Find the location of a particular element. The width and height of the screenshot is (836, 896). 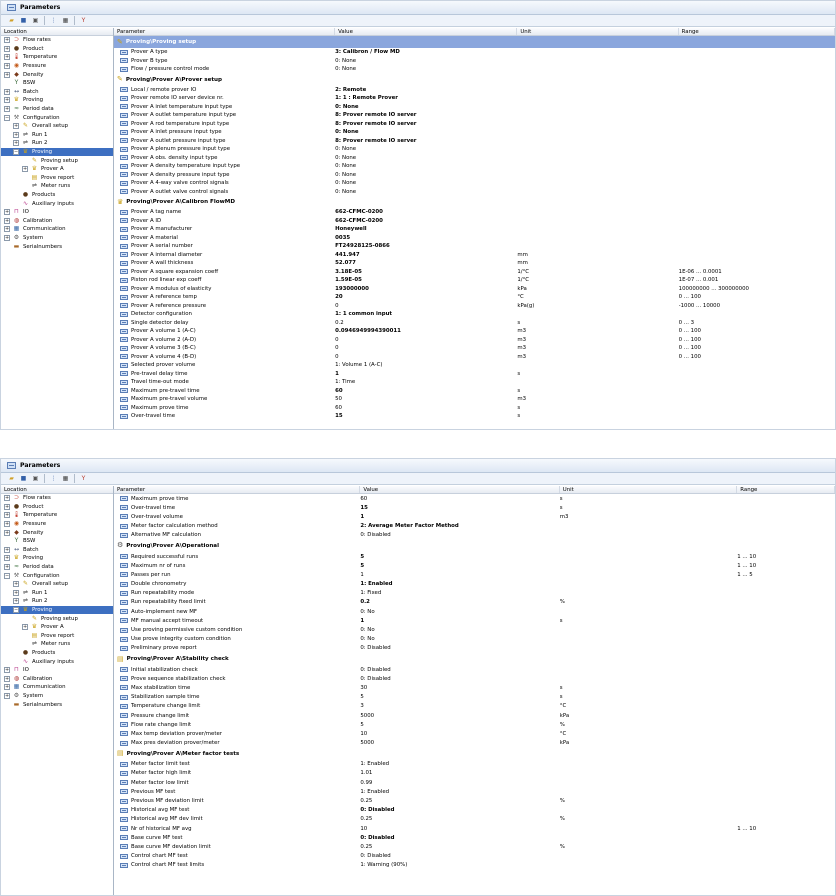

tree-item: ▤ Prove report is located at coordinates (57, 636).